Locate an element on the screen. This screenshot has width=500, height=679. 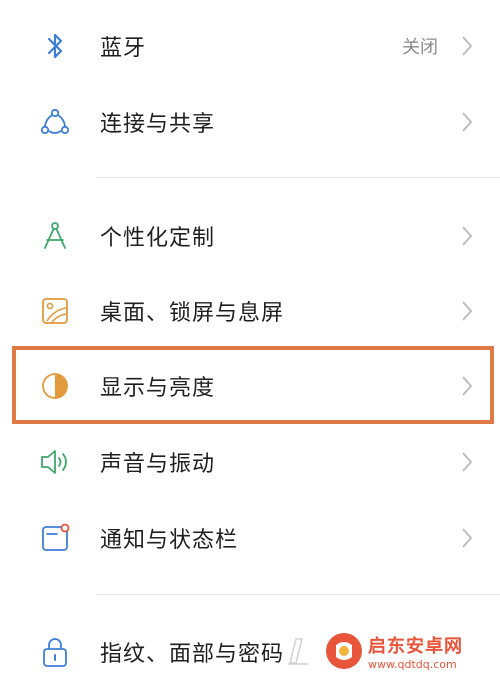
pen-icon is located at coordinates (301, 652).